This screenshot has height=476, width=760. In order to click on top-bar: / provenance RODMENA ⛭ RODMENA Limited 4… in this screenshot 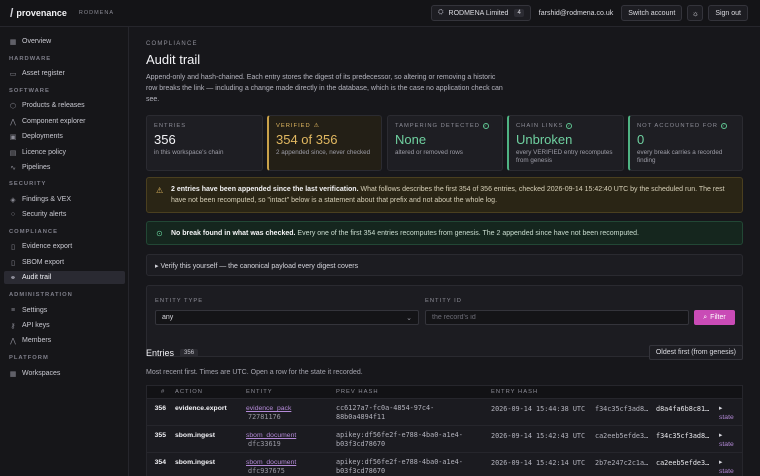, I will do `click(380, 13)`.